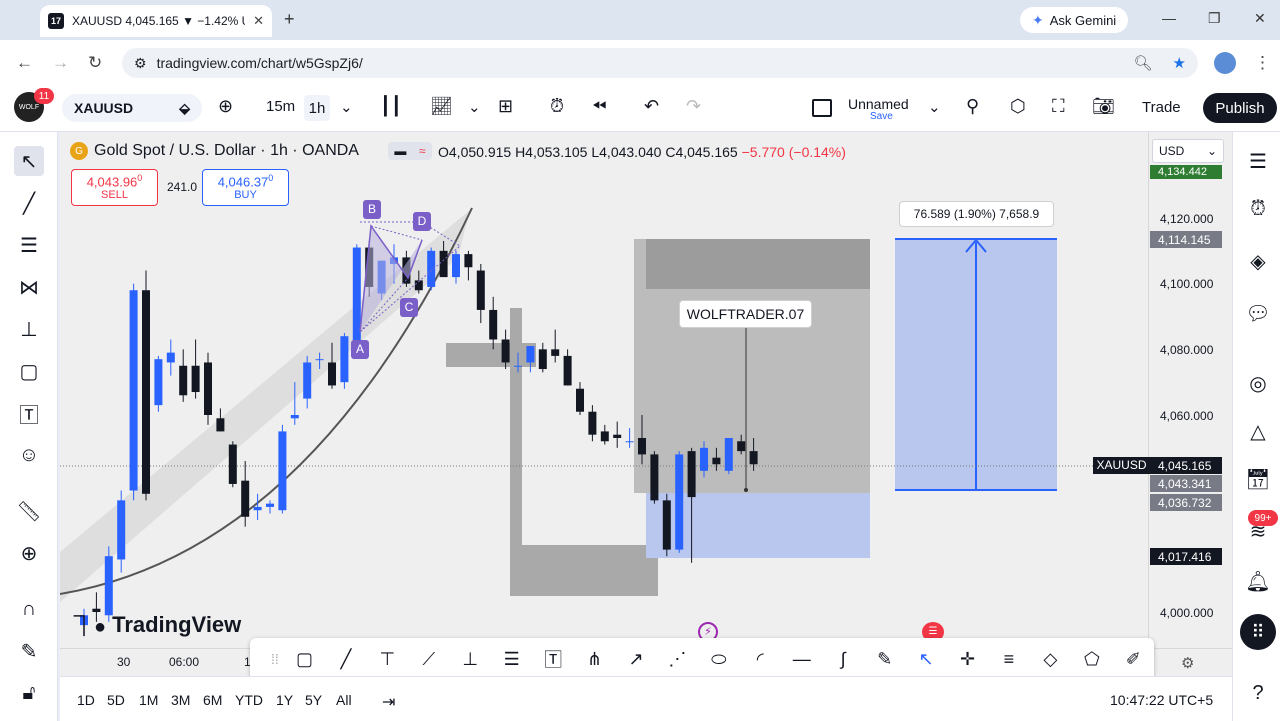 The height and width of the screenshot is (721, 1280). I want to click on brush-tool-icon: ✎, so click(884, 659).